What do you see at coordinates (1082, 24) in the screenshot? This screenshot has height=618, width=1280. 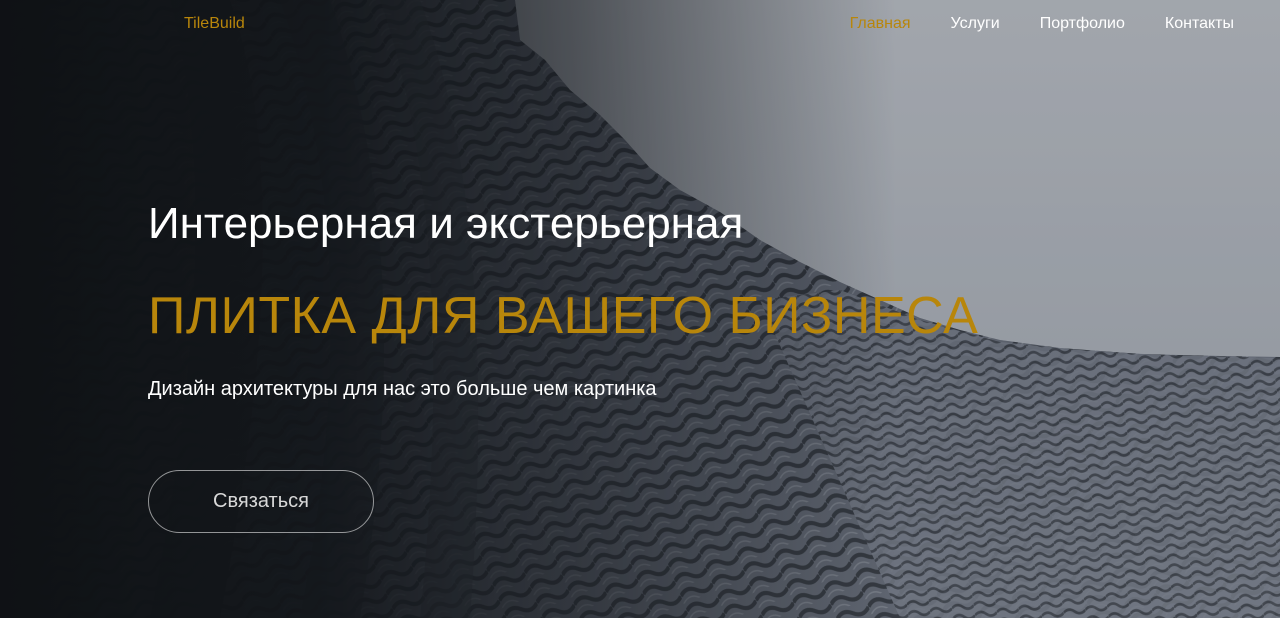 I see `nav-item-portfolio: Портфолио` at bounding box center [1082, 24].